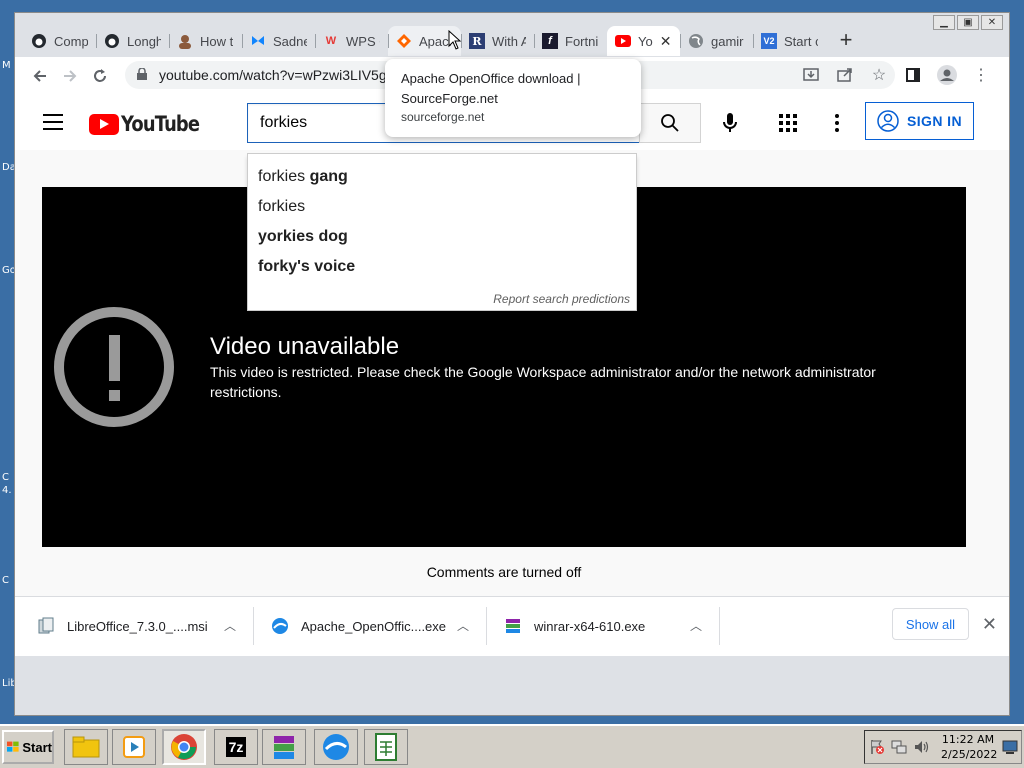 The height and width of the screenshot is (768, 1024). I want to click on media-player-icon, so click(134, 747).